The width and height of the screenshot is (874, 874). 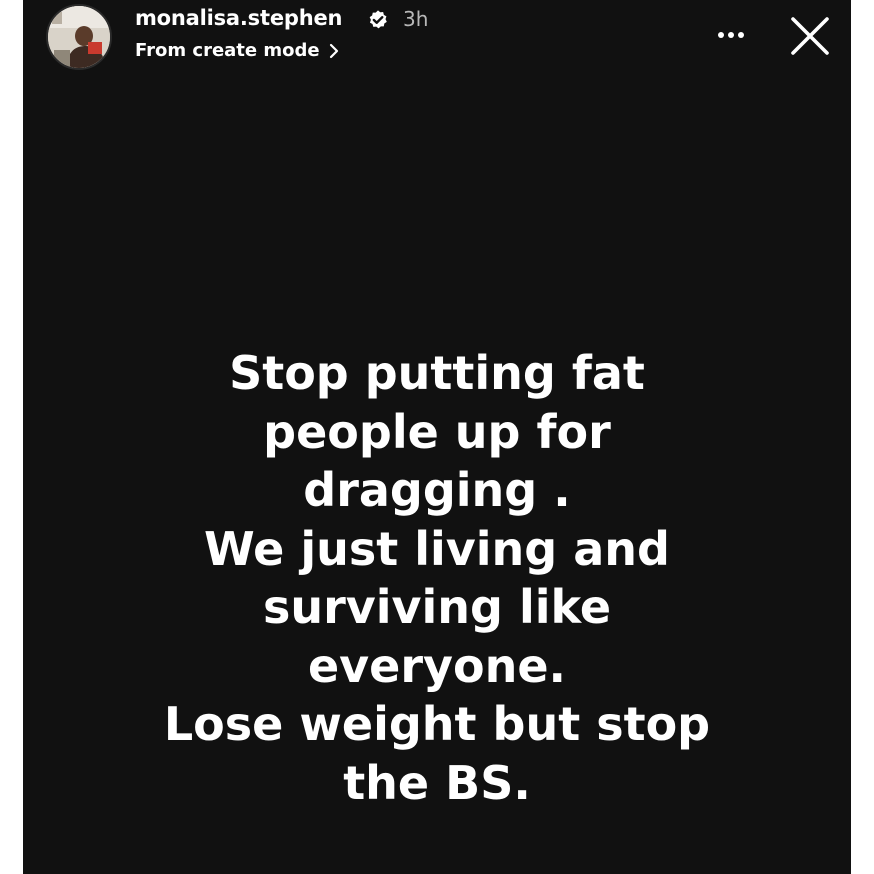 What do you see at coordinates (416, 19) in the screenshot?
I see `post-time: 3h` at bounding box center [416, 19].